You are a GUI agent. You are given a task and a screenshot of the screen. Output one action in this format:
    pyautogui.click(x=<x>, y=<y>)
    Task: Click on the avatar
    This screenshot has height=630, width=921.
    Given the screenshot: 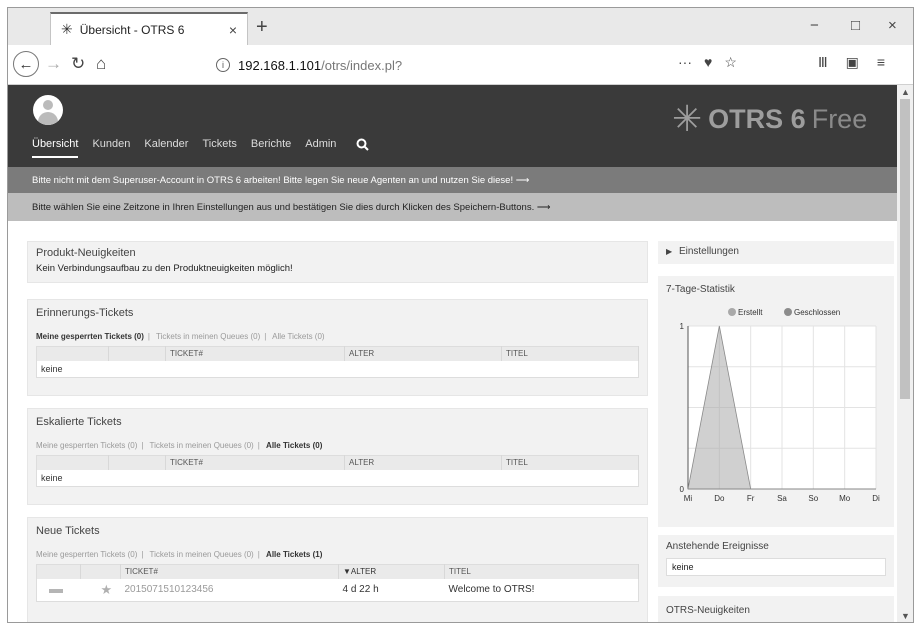 What is the action you would take?
    pyautogui.click(x=48, y=110)
    